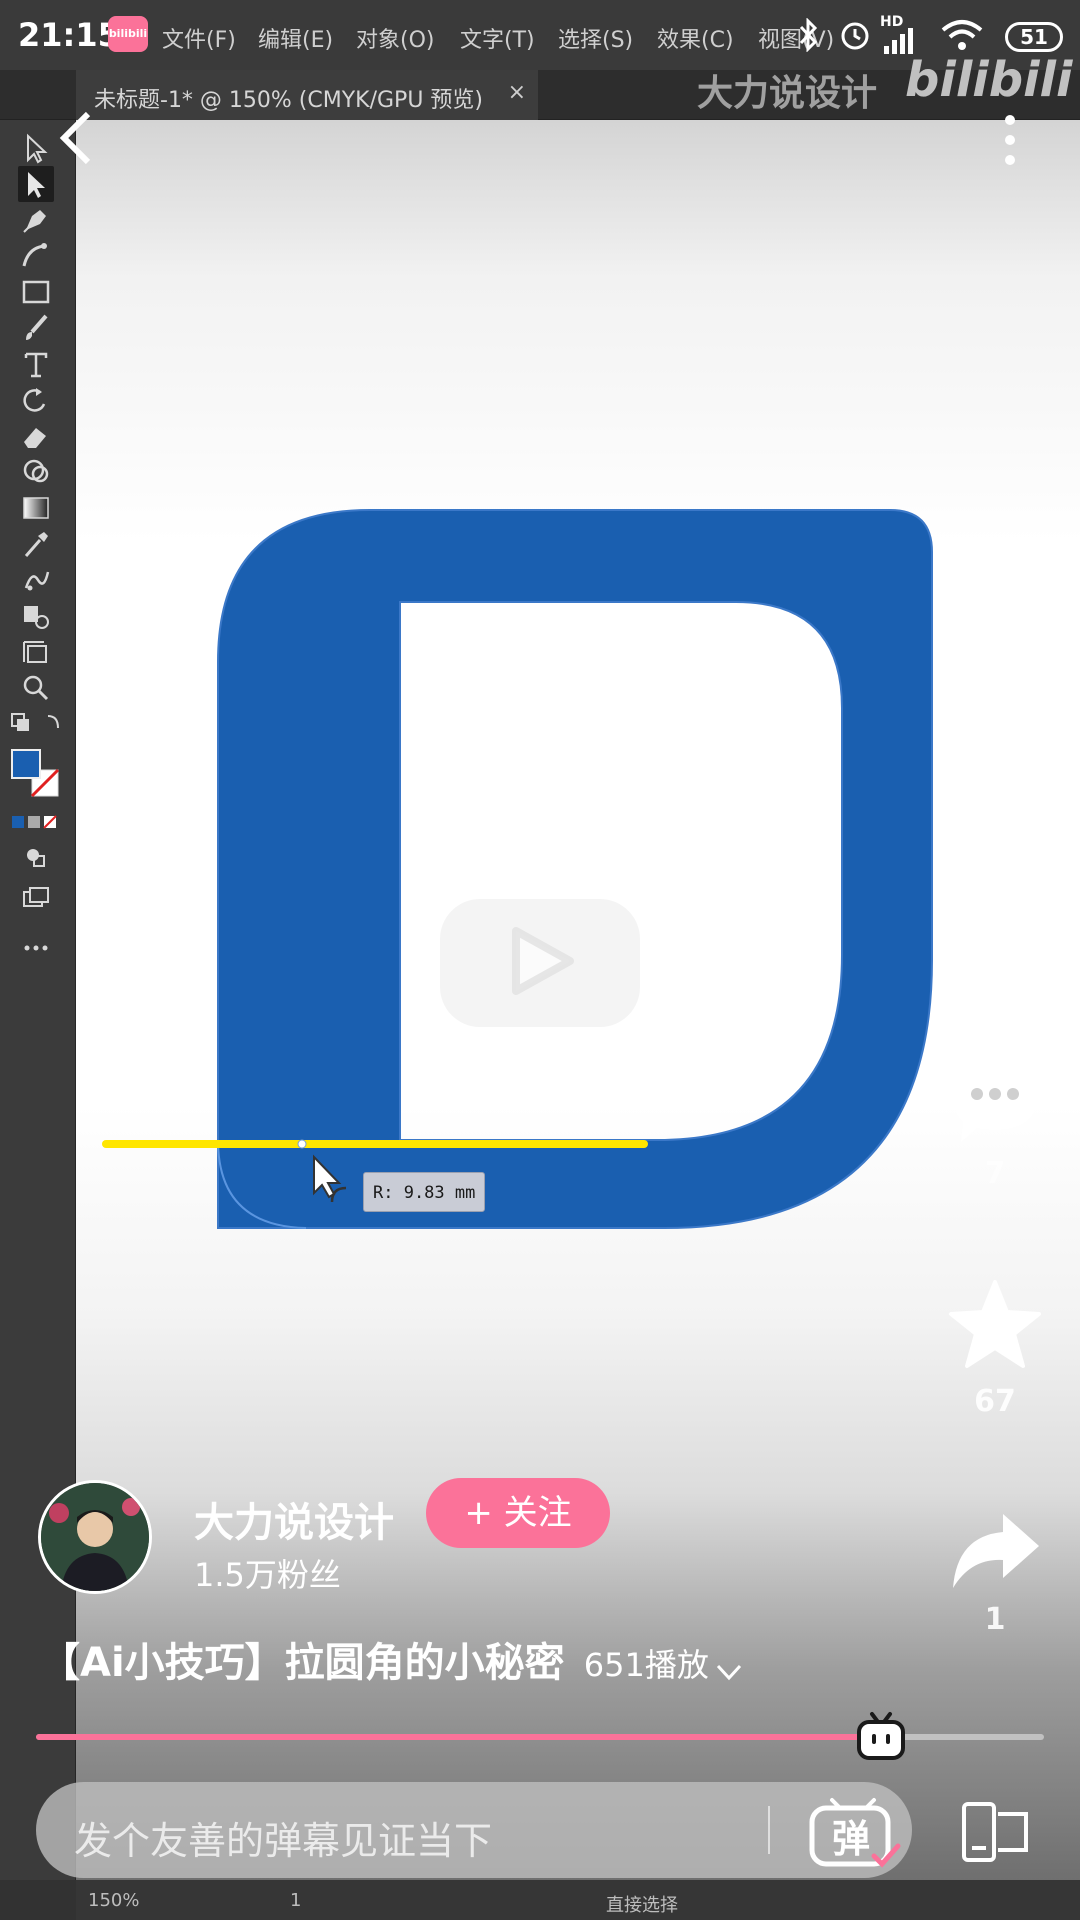 Image resolution: width=1080 pixels, height=1920 pixels. I want to click on danmaku-toggle-button: 弹, so click(853, 1832).